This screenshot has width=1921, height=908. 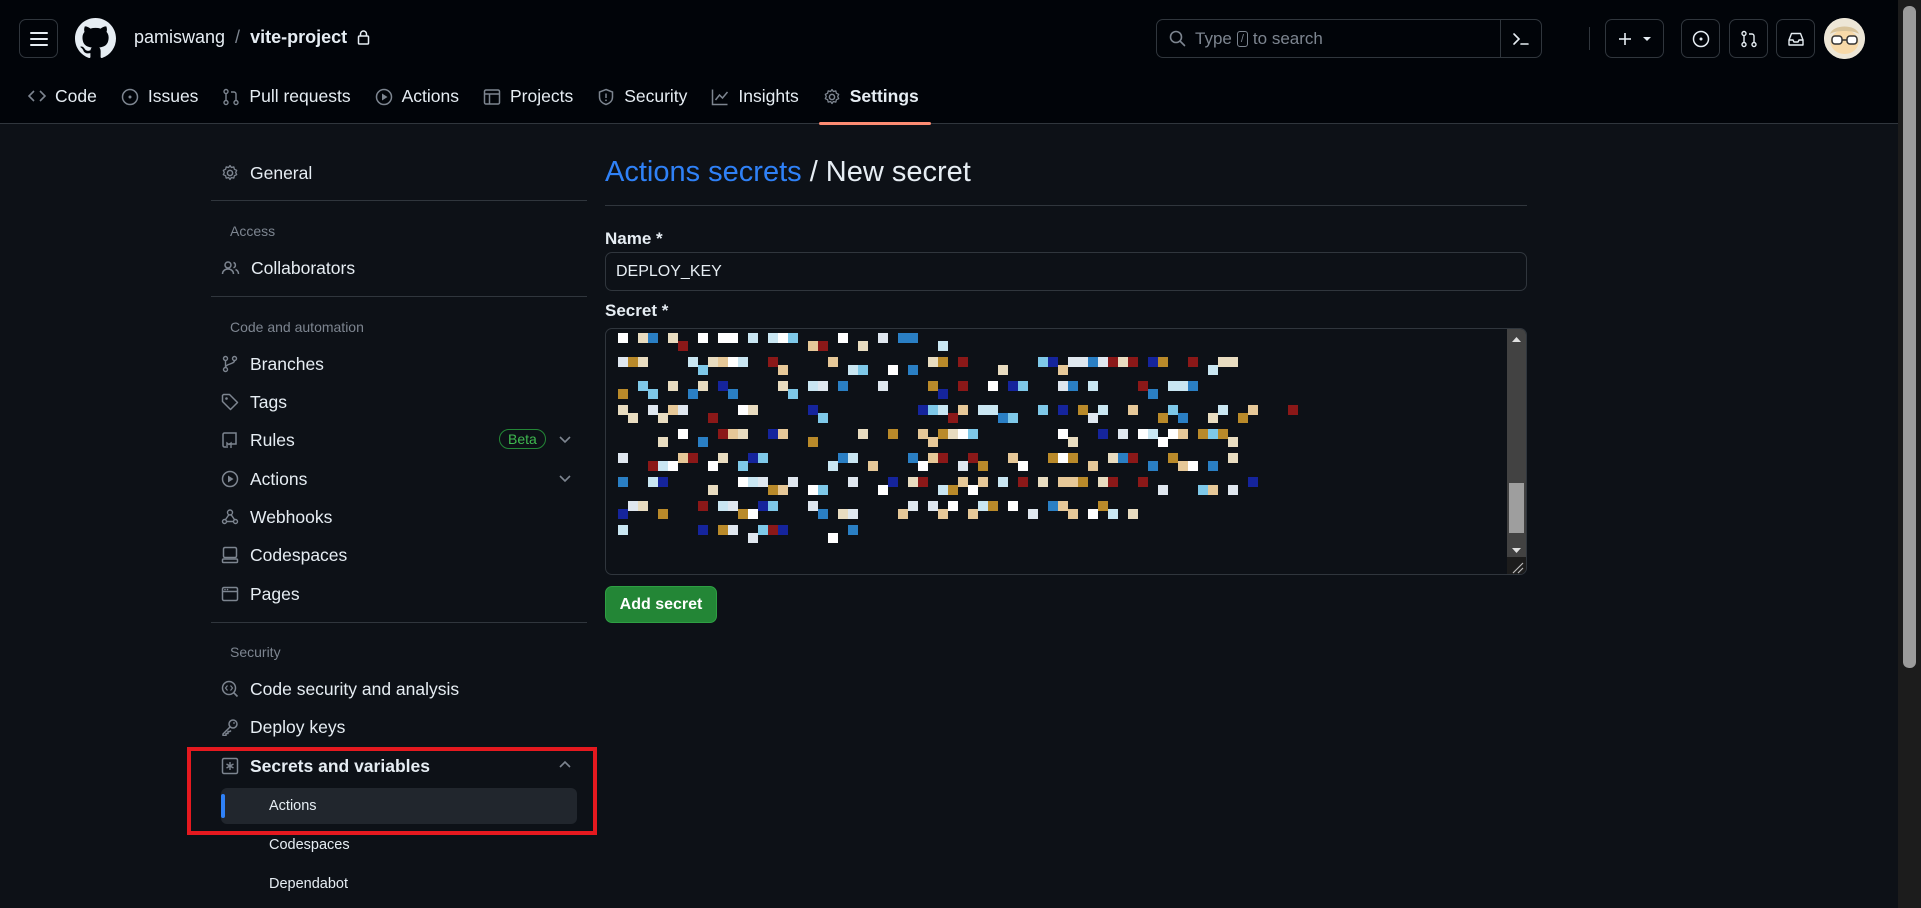 I want to click on sidebar-item-deploy-keys: Deploy keys, so click(x=399, y=727).